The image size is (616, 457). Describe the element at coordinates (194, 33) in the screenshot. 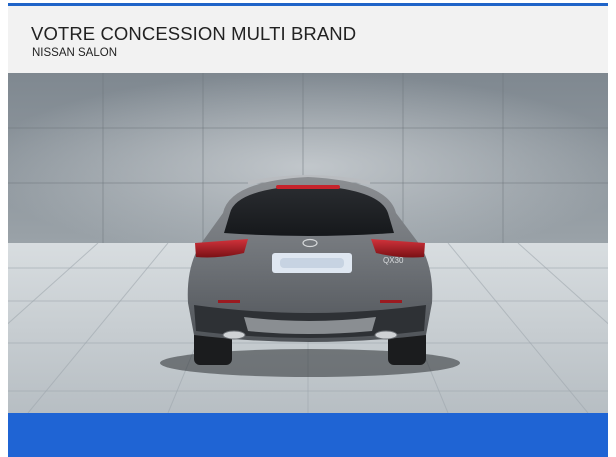

I see `dealer-title: VOTRE CONCESSION MULTI BRAND` at that location.